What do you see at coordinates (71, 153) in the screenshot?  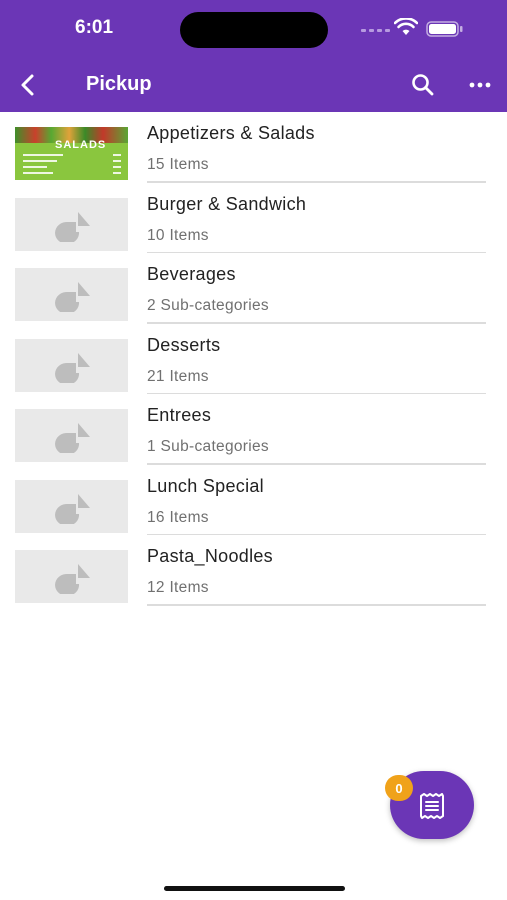 I see `category-thumbnail-salads: SALADS` at bounding box center [71, 153].